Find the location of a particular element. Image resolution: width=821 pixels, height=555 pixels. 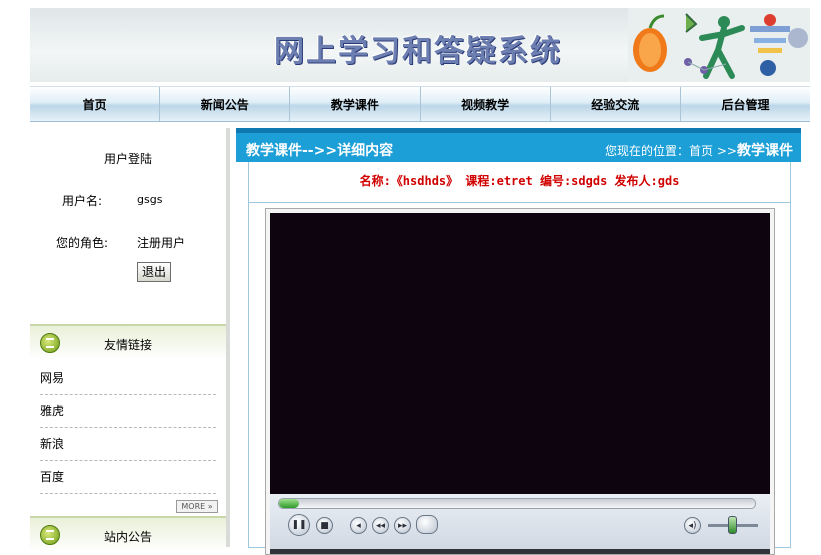

link-netease: 网易 is located at coordinates (128, 378).